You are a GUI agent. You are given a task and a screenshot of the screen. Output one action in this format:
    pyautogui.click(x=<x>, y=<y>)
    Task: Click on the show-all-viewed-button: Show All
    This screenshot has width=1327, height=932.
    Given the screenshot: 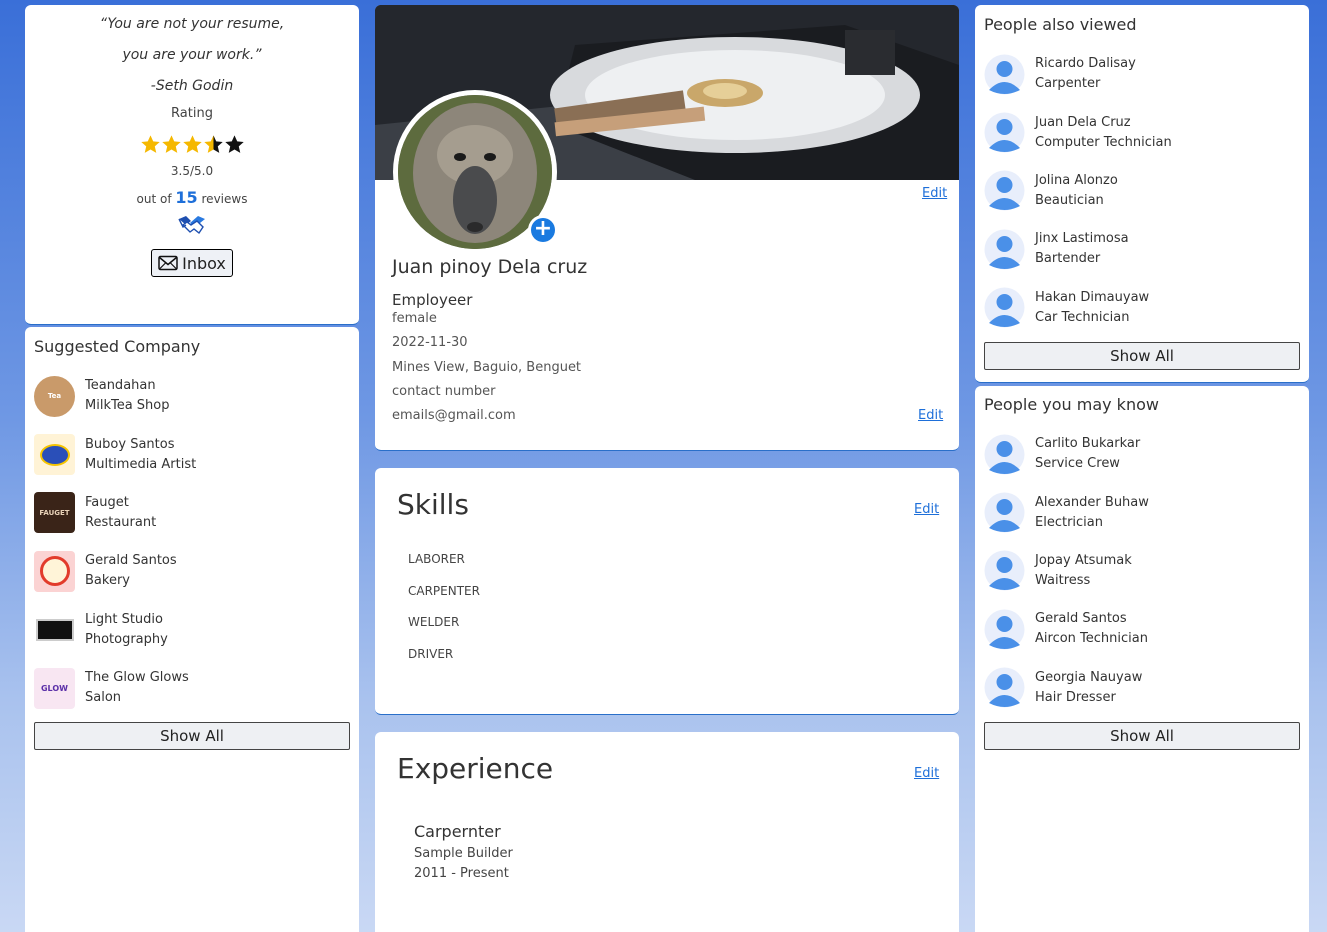 What is the action you would take?
    pyautogui.click(x=1142, y=356)
    